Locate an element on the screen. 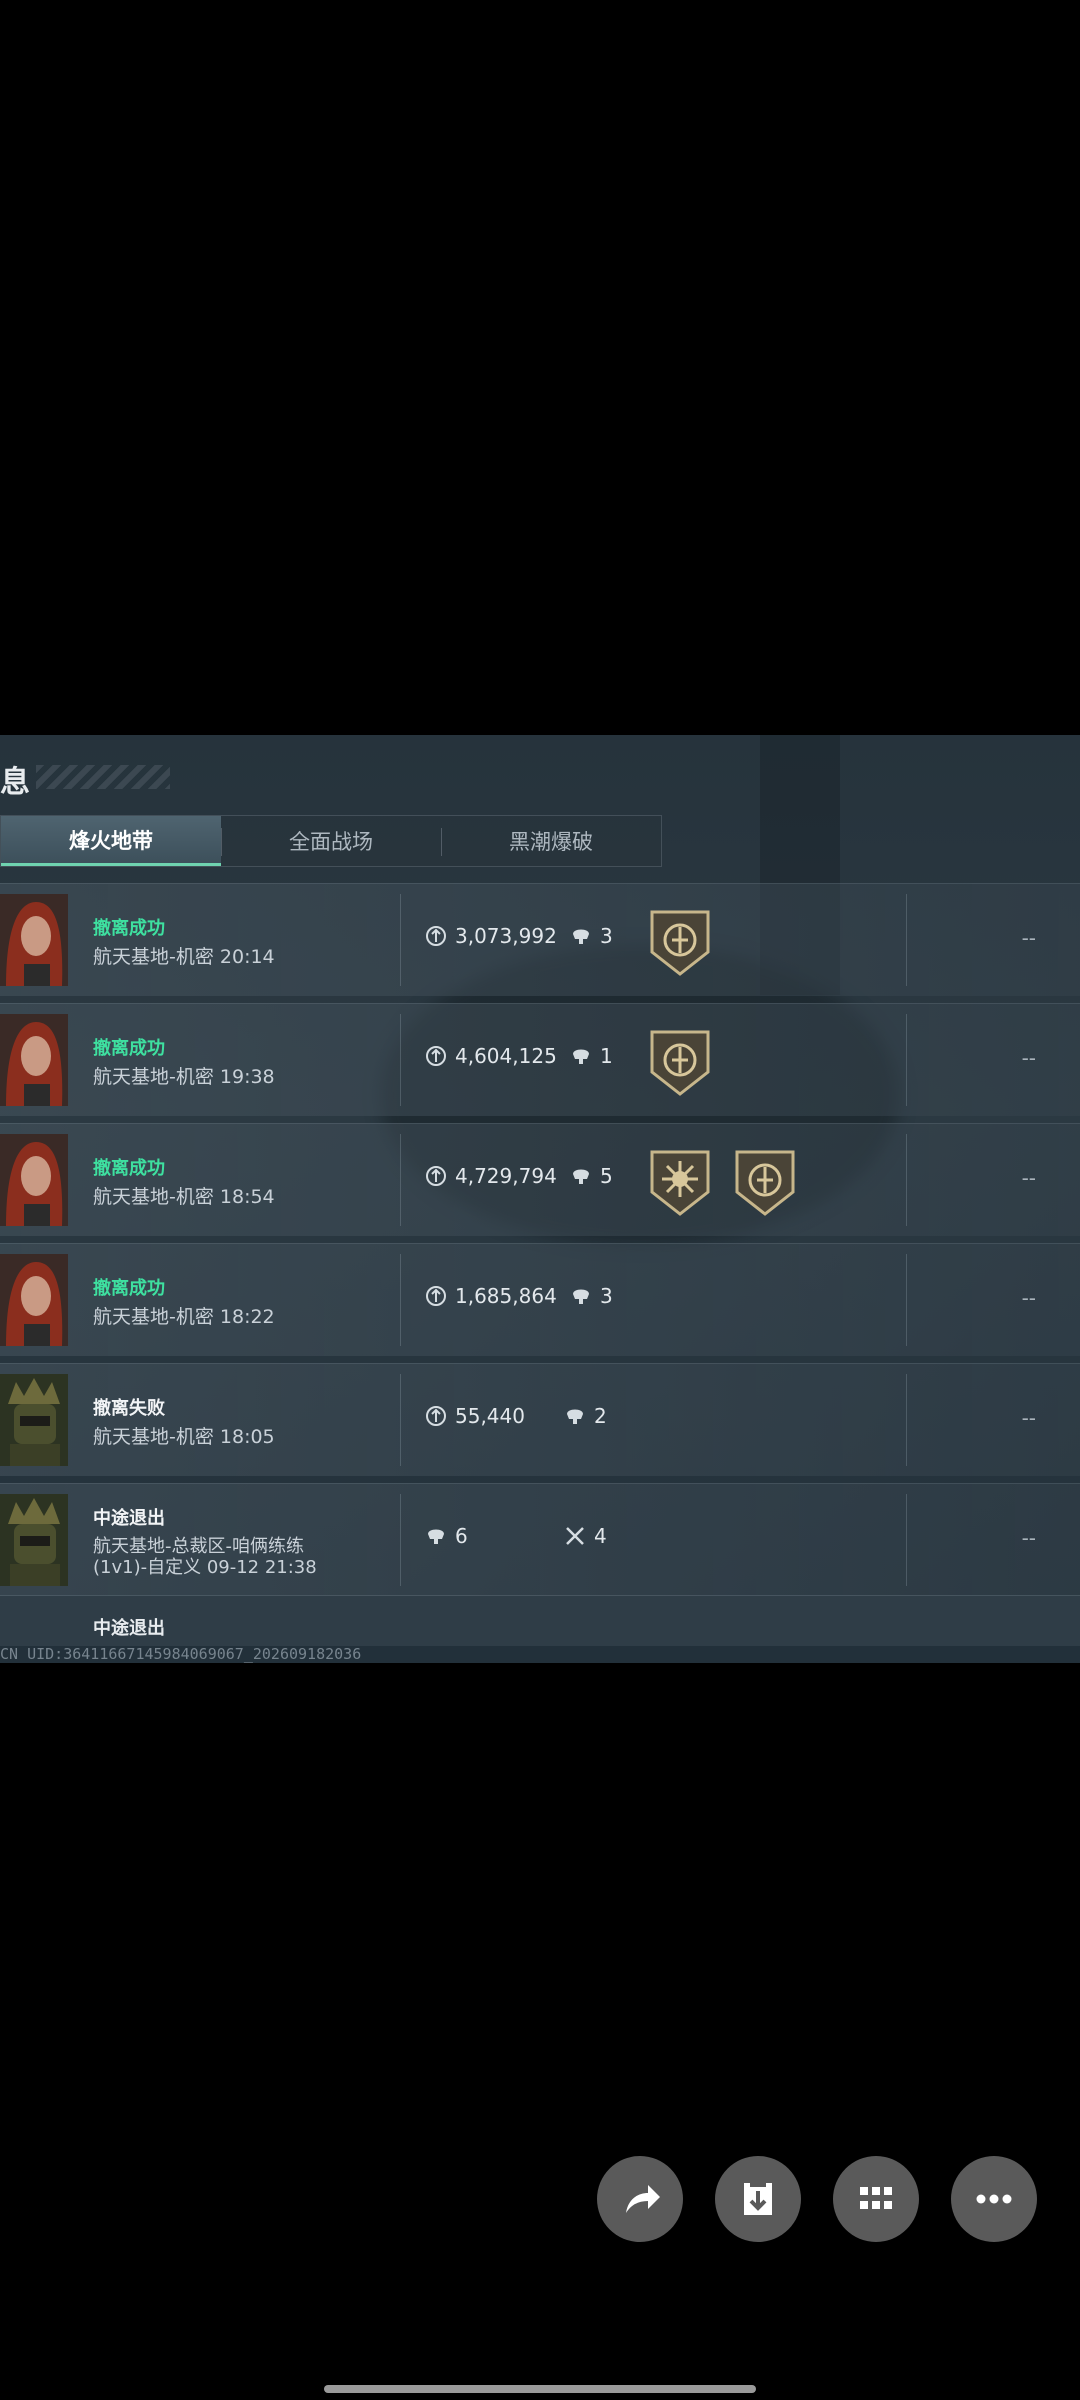  kills-stat: 2 is located at coordinates (585, 1416).